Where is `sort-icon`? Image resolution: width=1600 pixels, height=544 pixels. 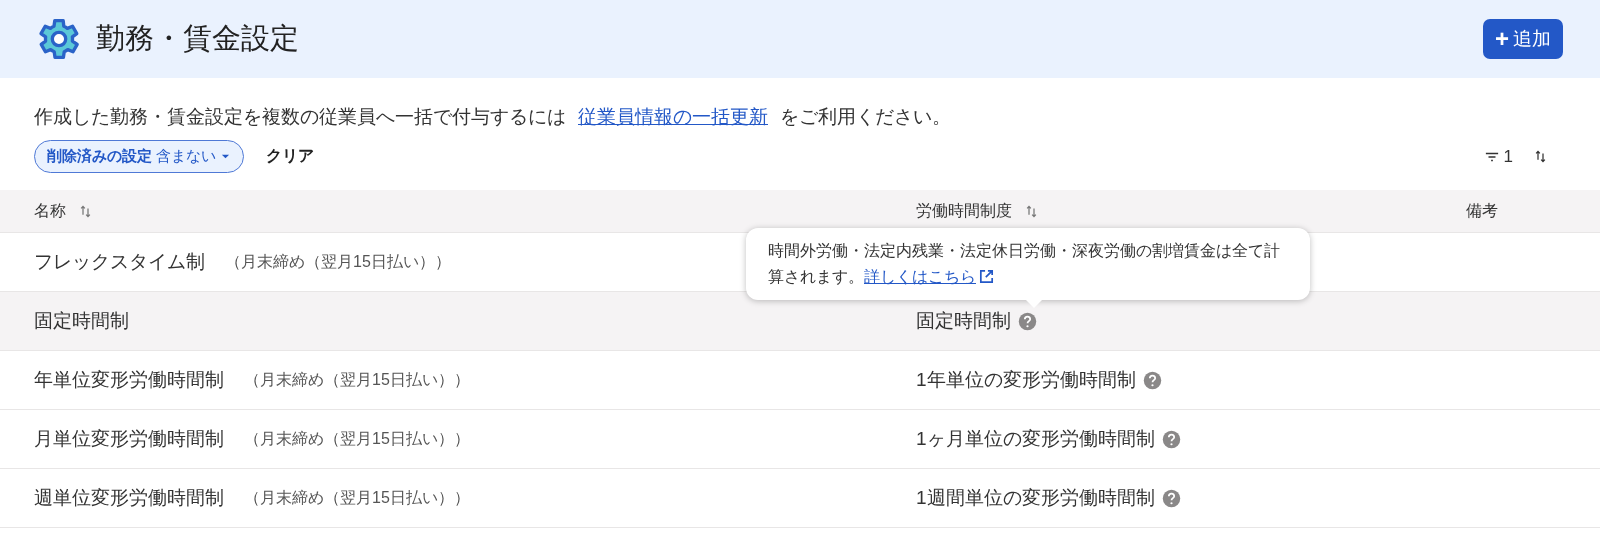 sort-icon is located at coordinates (1540, 156).